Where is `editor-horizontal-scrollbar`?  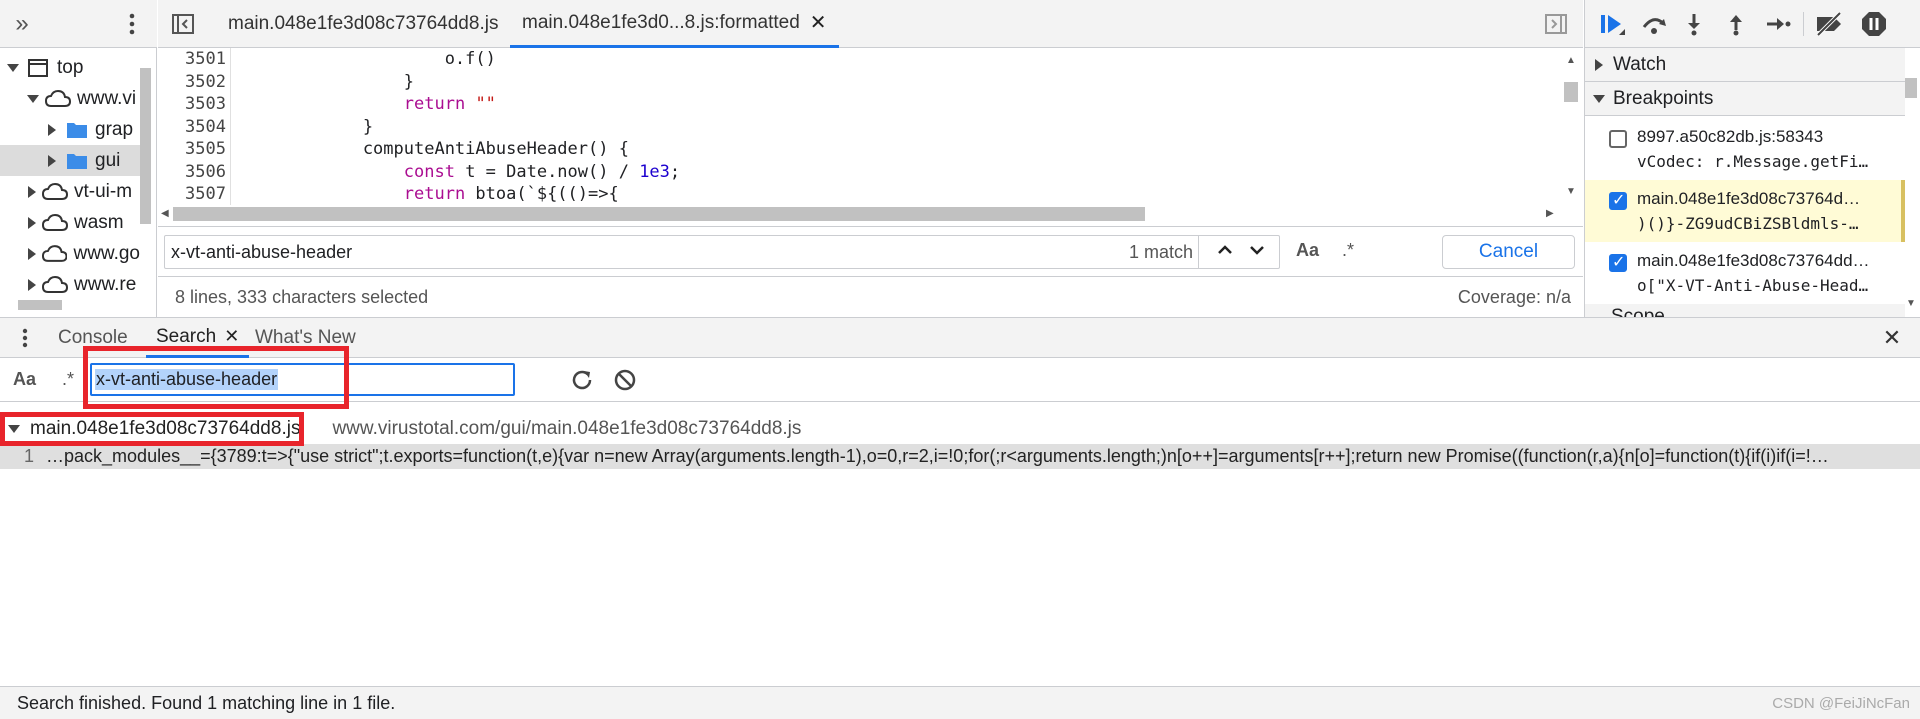 editor-horizontal-scrollbar is located at coordinates (659, 214).